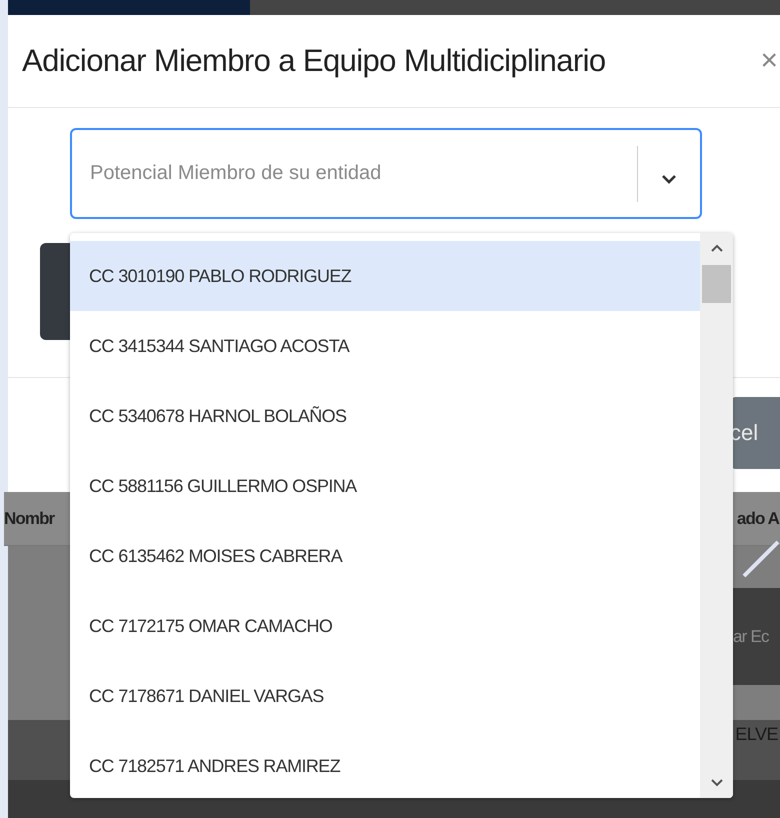 The height and width of the screenshot is (818, 780). Describe the element at coordinates (716, 284) in the screenshot. I see `scroll-thumb` at that location.